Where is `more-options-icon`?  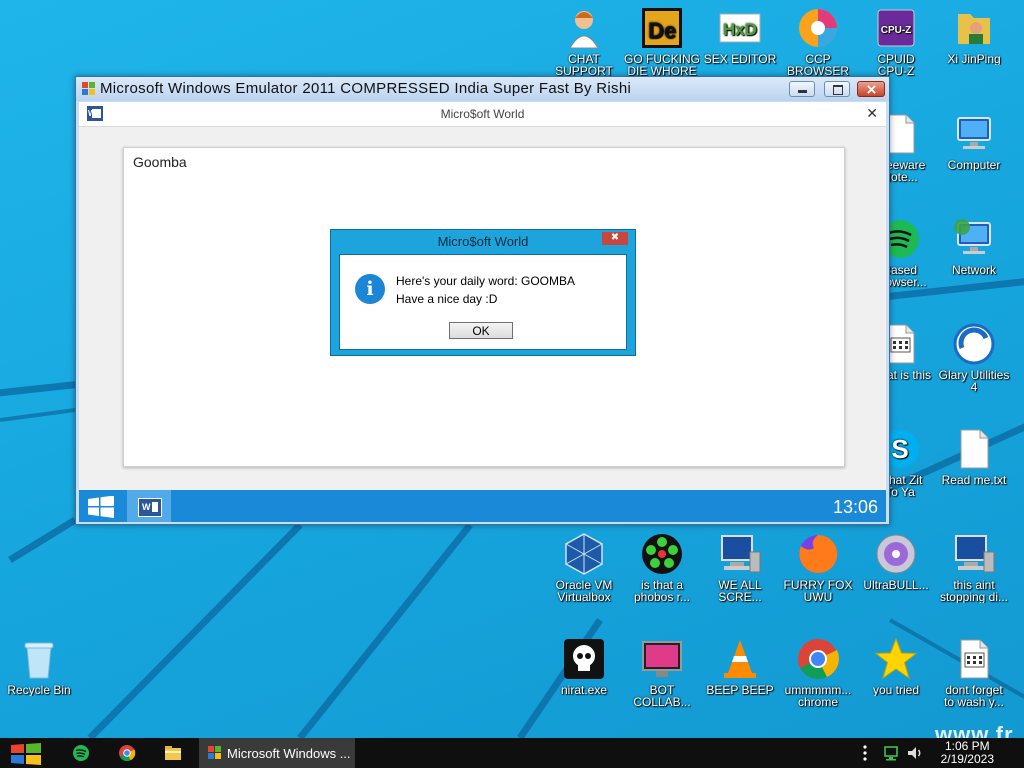
more-options-icon is located at coordinates (865, 753).